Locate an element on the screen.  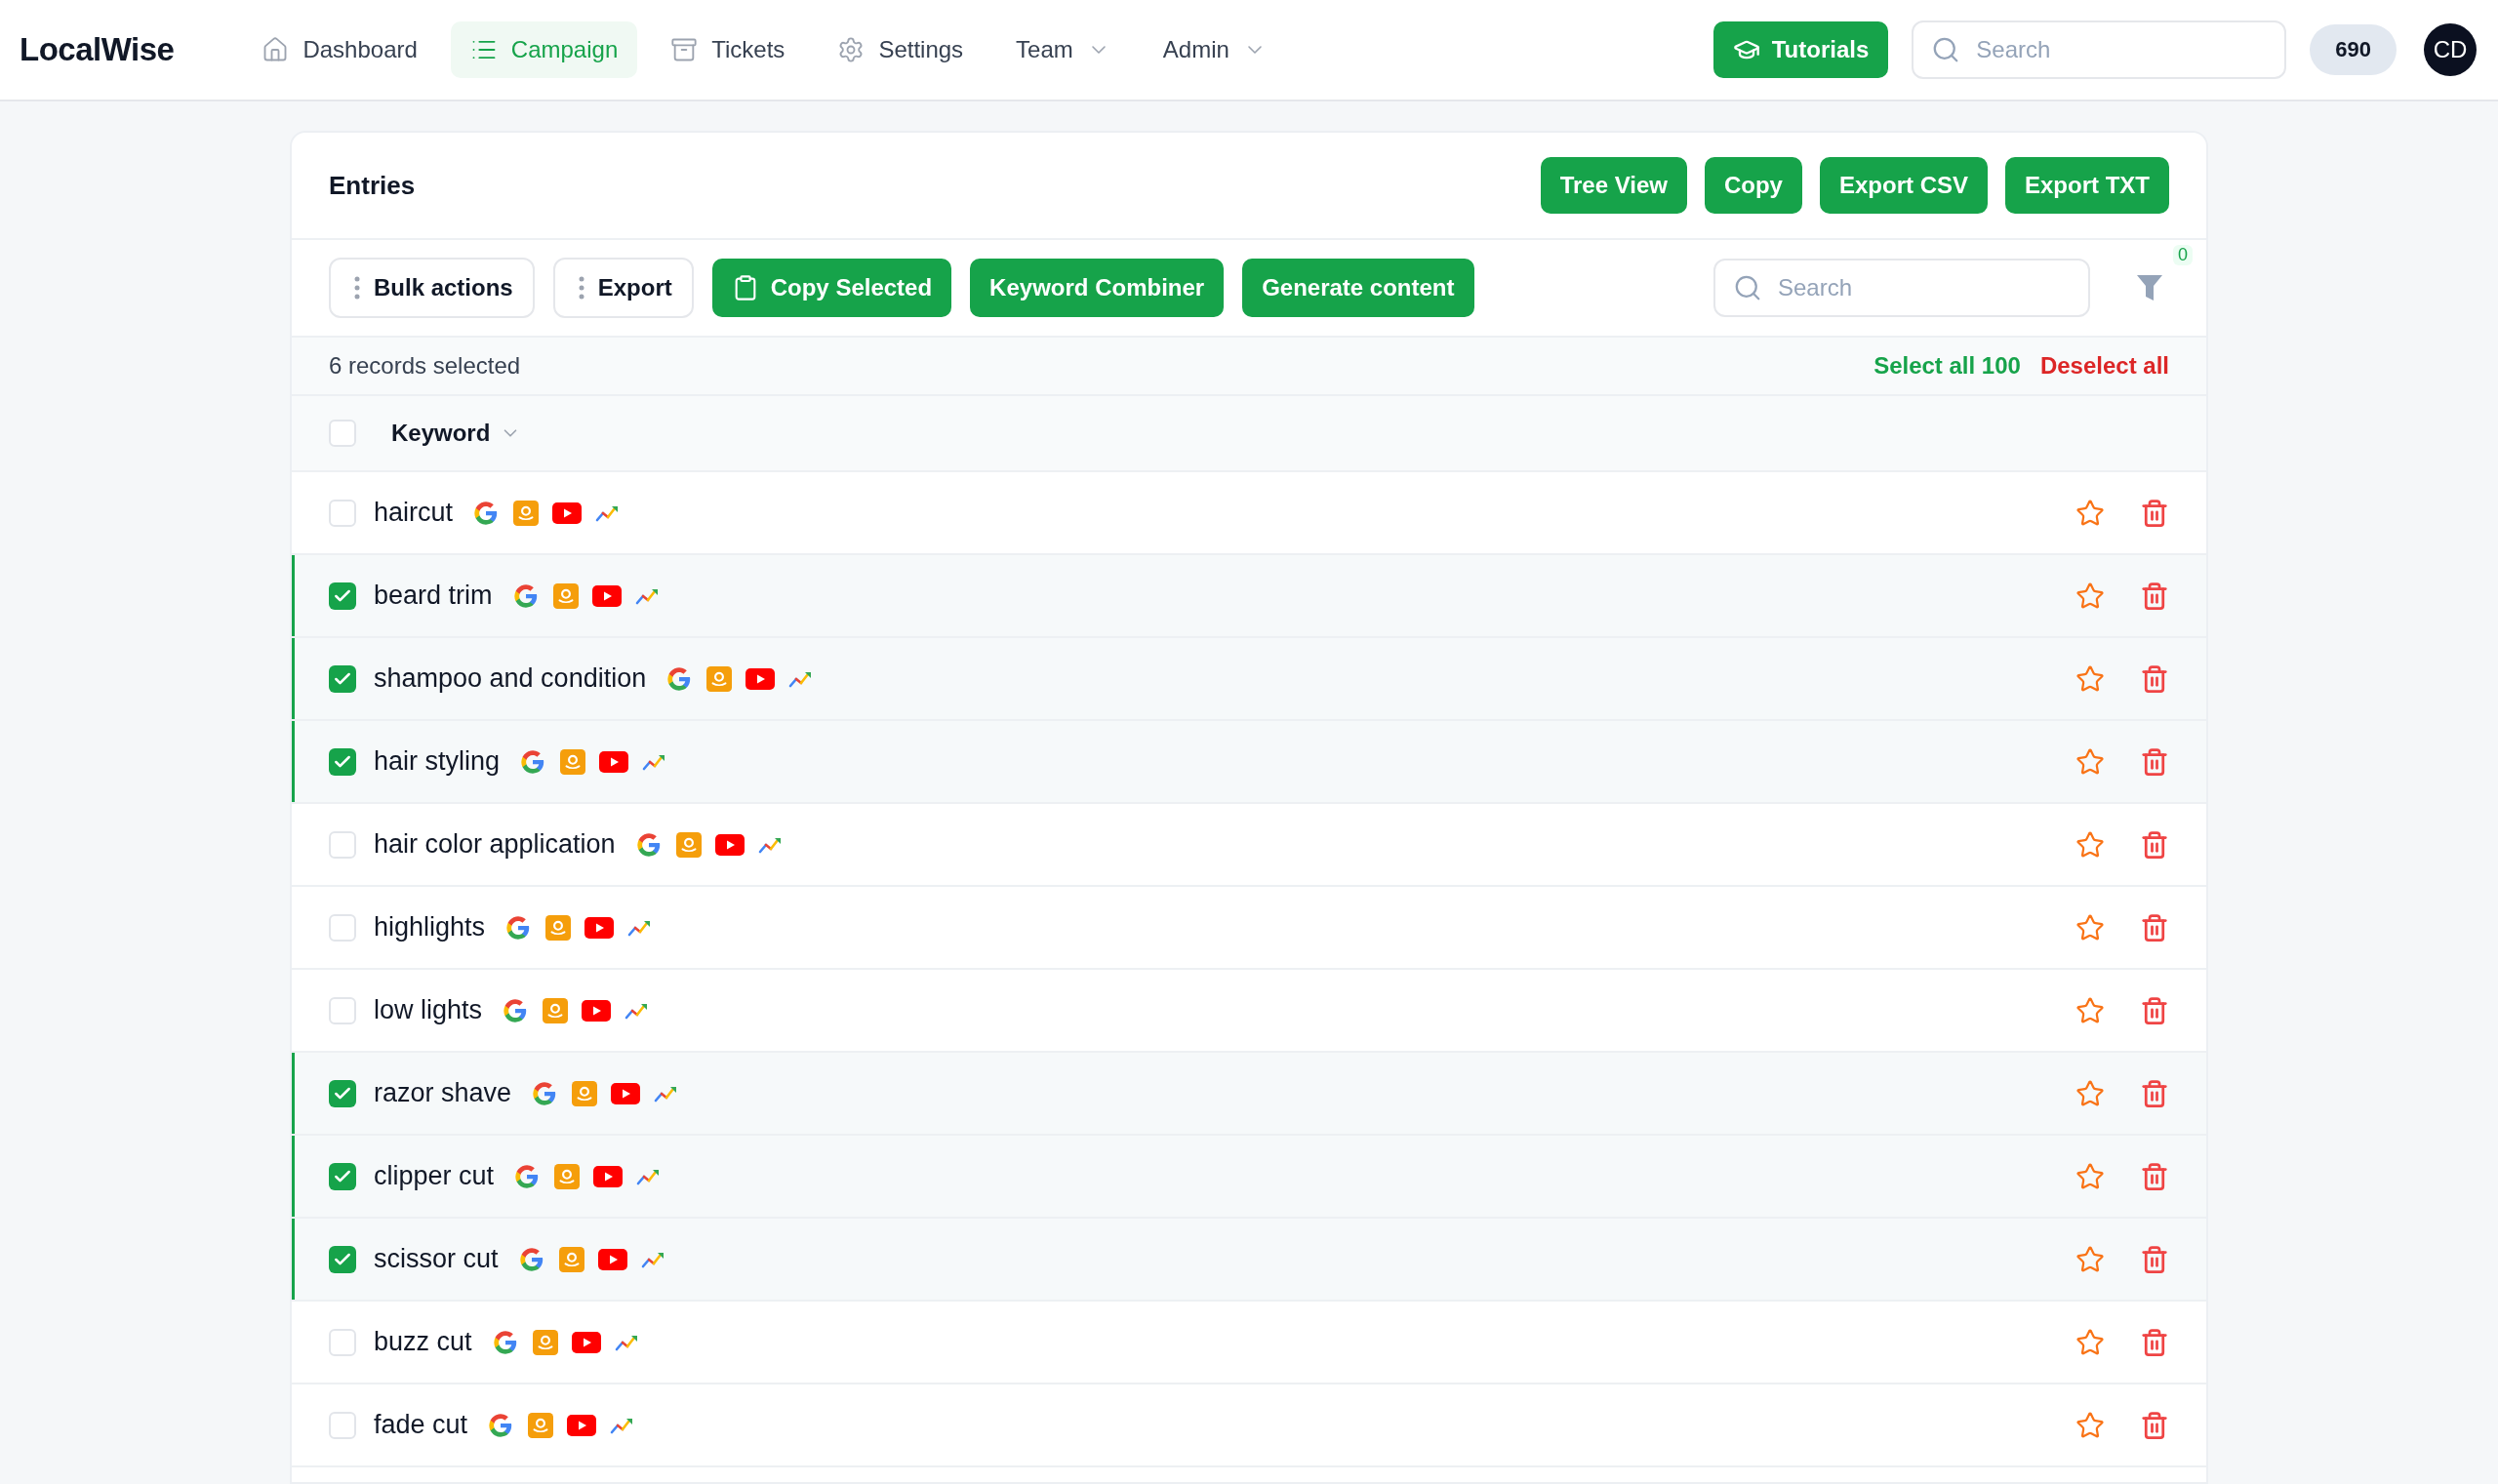
keyword-text: hair styling is located at coordinates (437, 761).